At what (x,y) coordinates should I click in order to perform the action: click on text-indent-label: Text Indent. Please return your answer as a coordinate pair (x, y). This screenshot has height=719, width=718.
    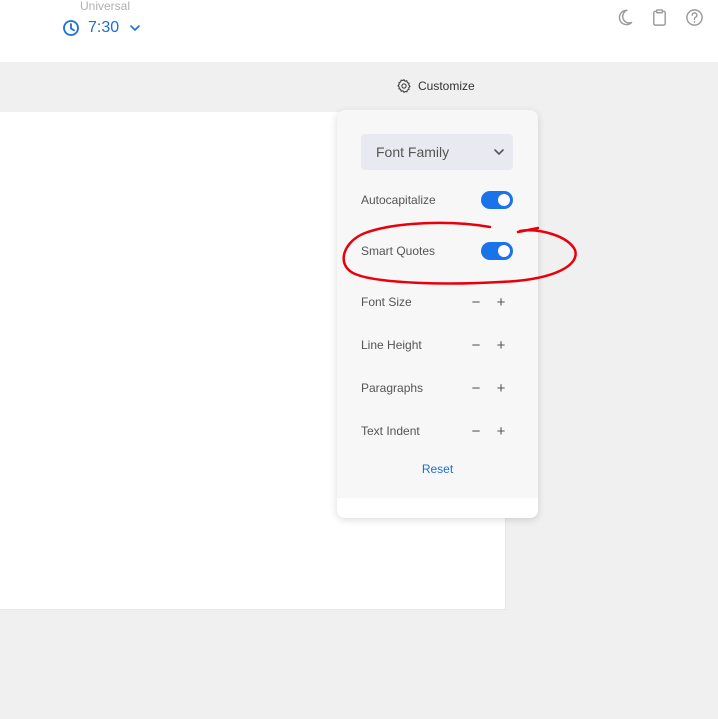
    Looking at the image, I should click on (390, 431).